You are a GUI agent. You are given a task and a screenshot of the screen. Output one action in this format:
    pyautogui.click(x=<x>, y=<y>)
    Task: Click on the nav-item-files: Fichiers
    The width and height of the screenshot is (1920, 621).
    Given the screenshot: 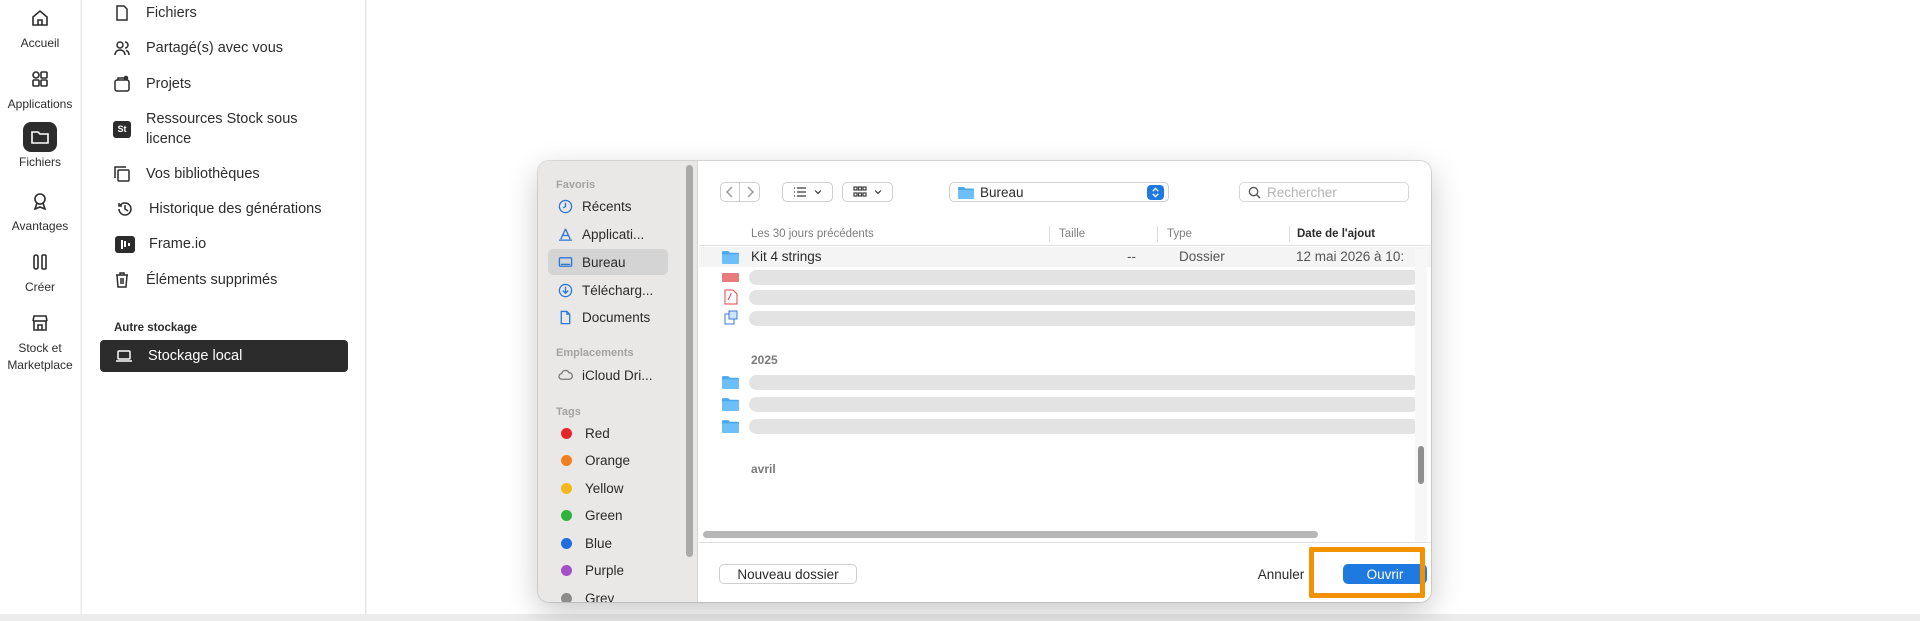 What is the action you would take?
    pyautogui.click(x=154, y=13)
    